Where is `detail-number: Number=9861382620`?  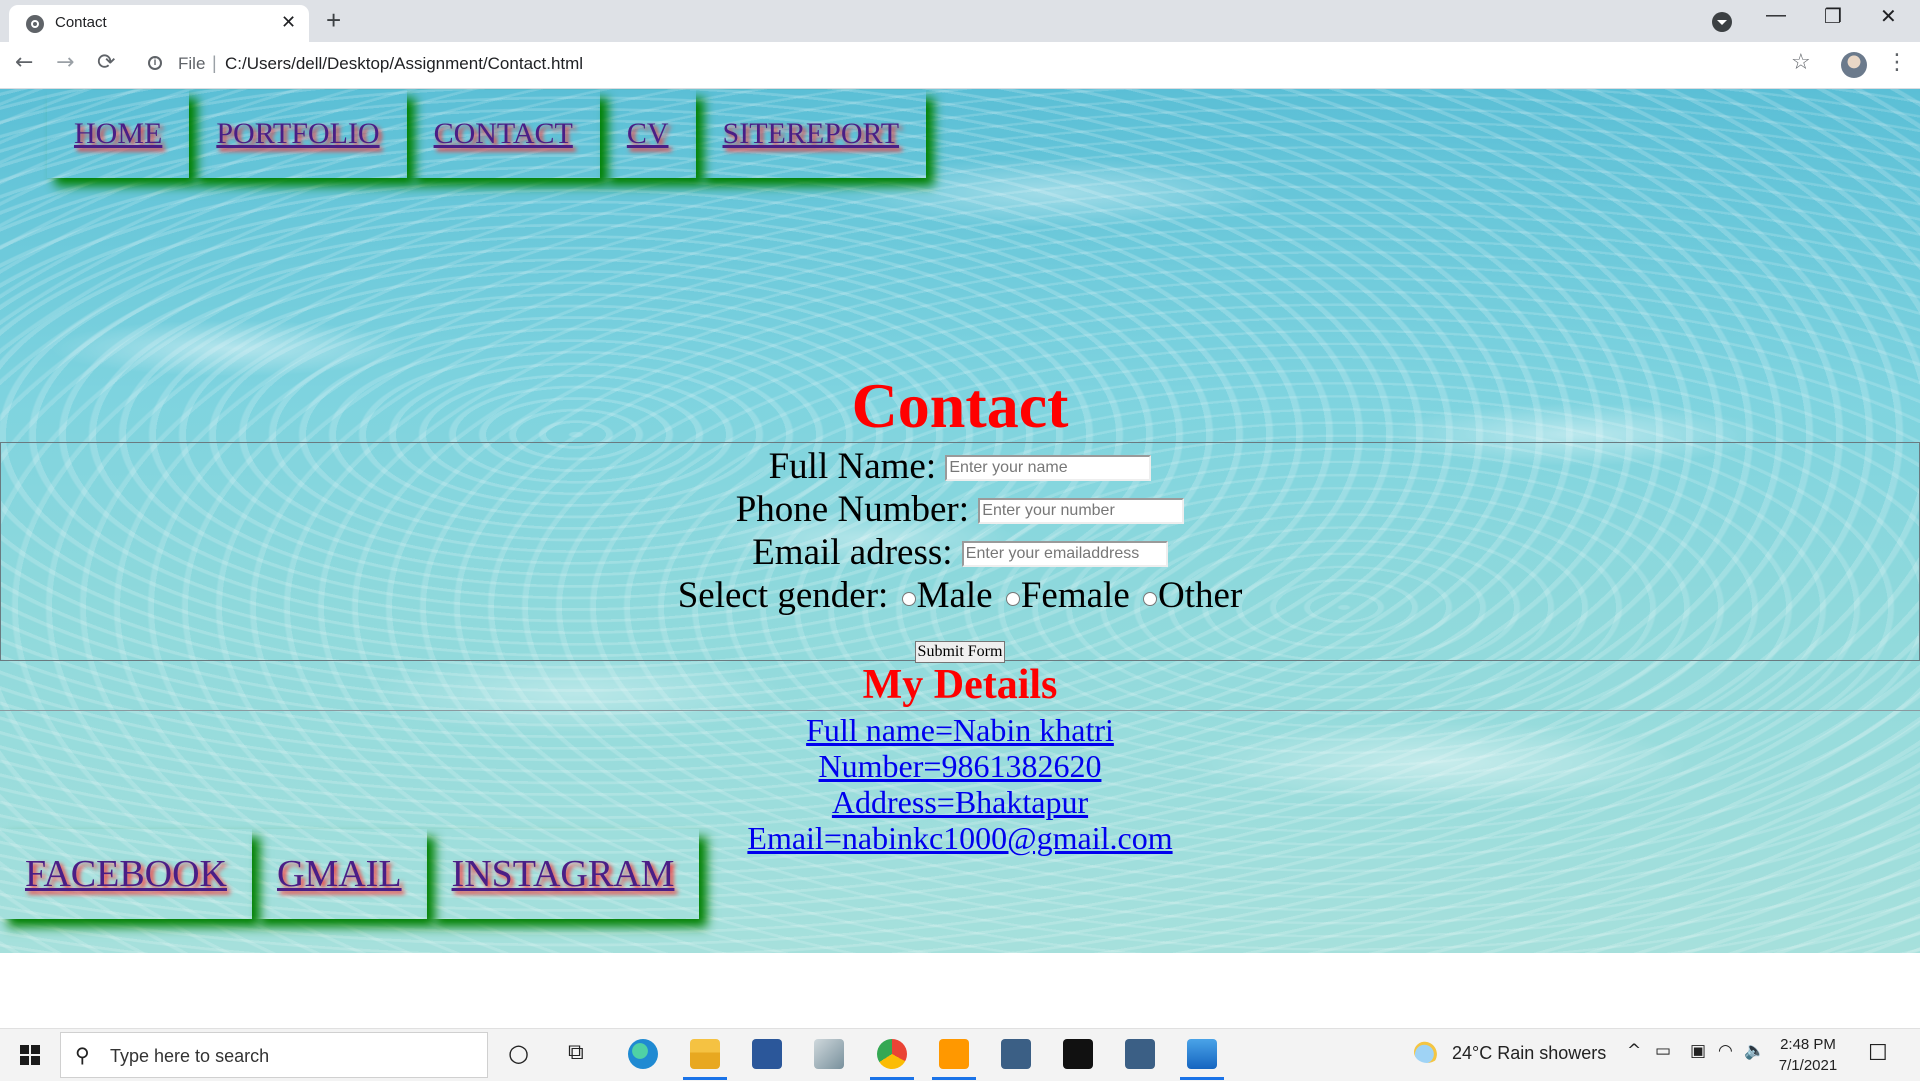 detail-number: Number=9861382620 is located at coordinates (960, 766).